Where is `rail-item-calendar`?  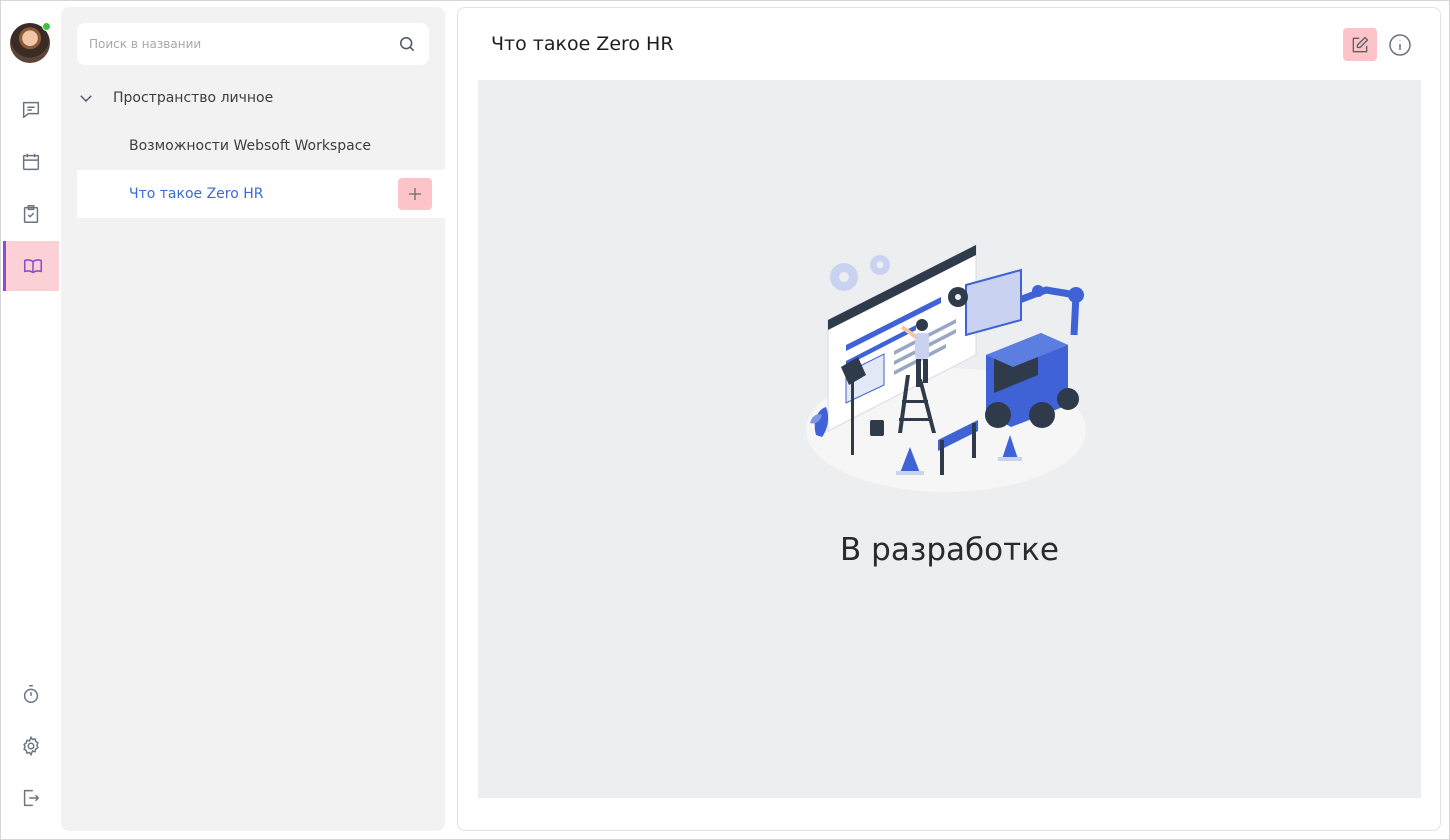
rail-item-calendar is located at coordinates (31, 162).